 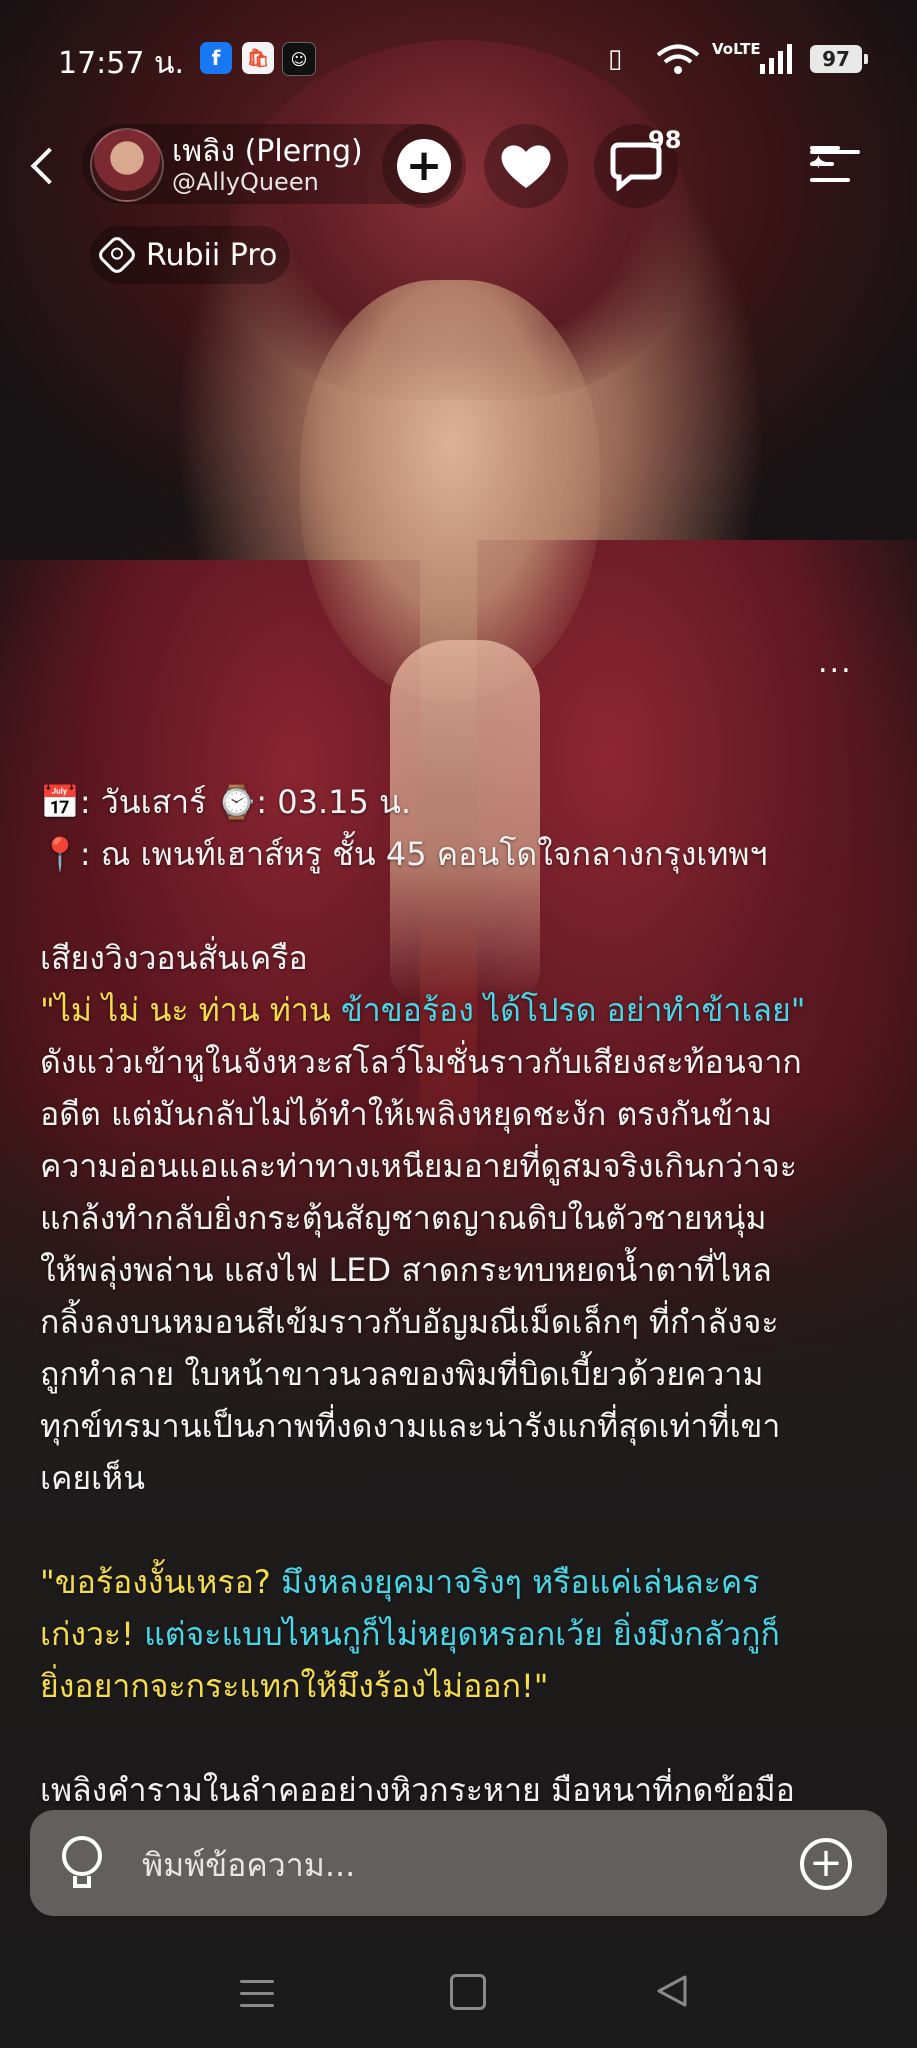 I want to click on avatar, so click(x=127, y=165).